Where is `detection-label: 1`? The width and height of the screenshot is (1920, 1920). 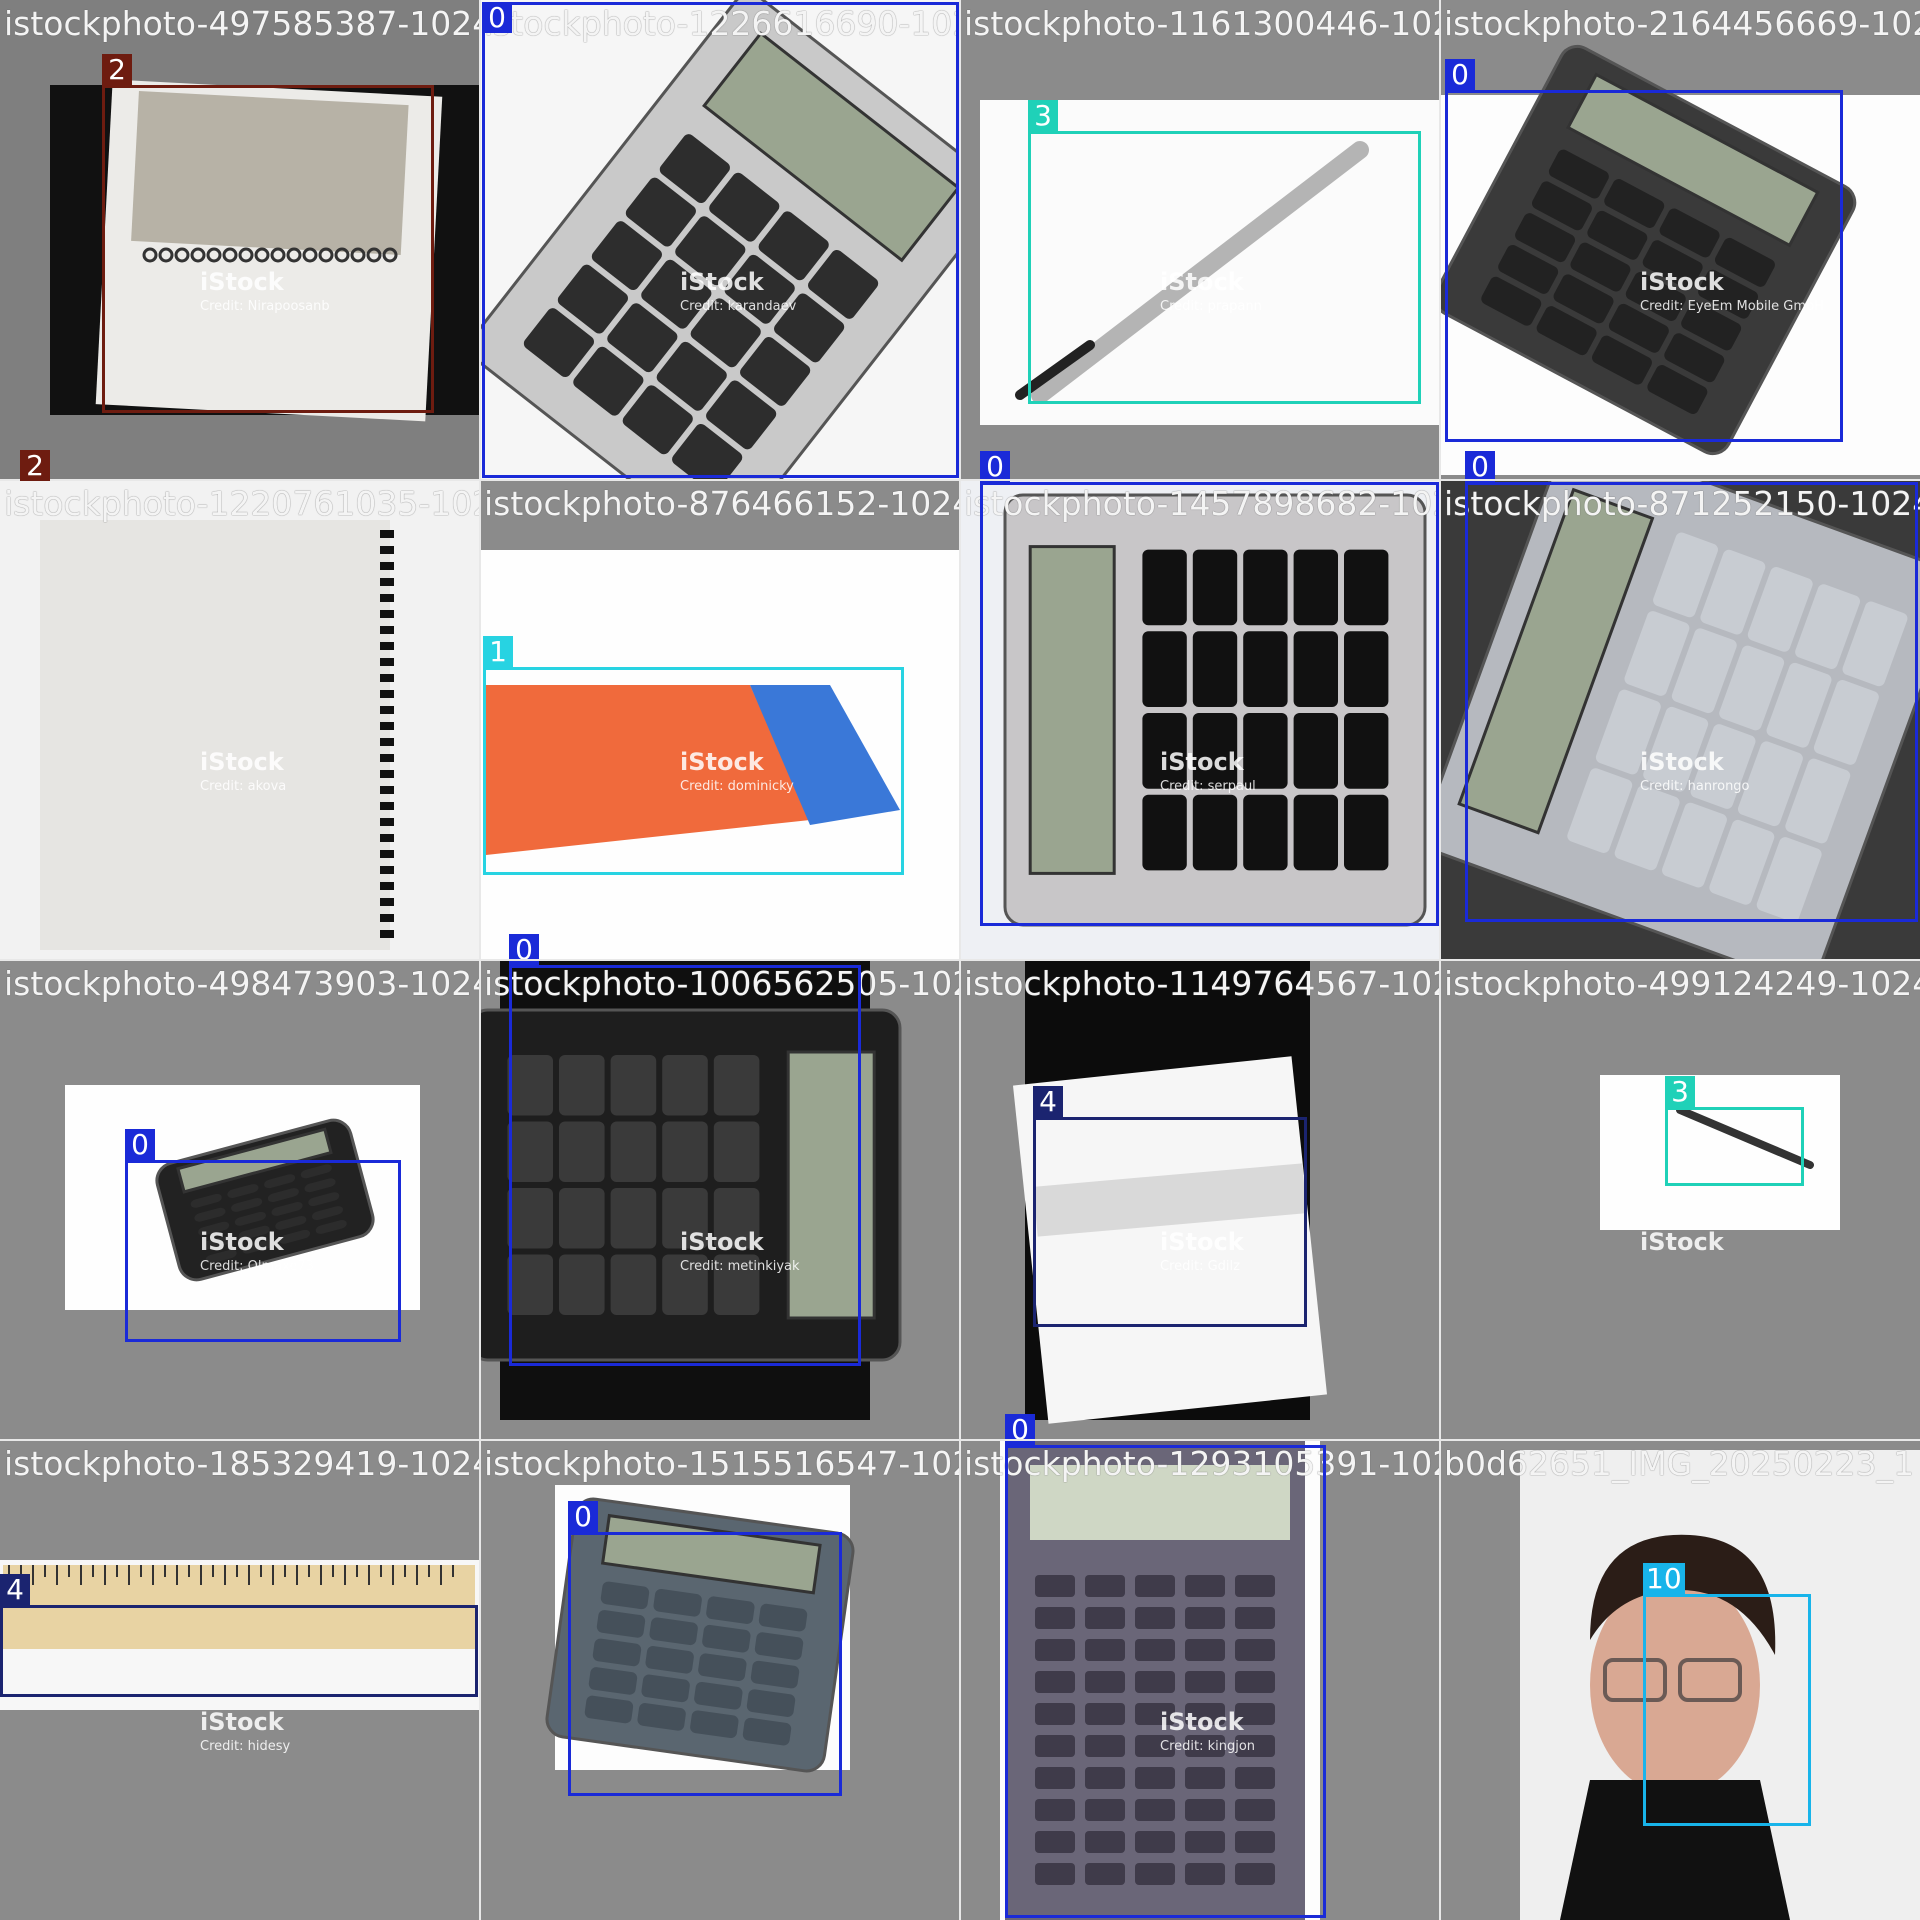
detection-label: 1 is located at coordinates (498, 651).